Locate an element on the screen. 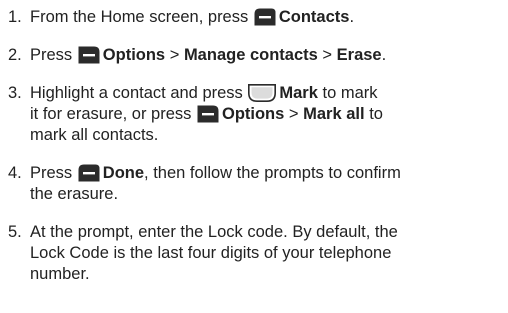 This screenshot has width=508, height=313. step-line: mark all contacts. is located at coordinates (94, 135).